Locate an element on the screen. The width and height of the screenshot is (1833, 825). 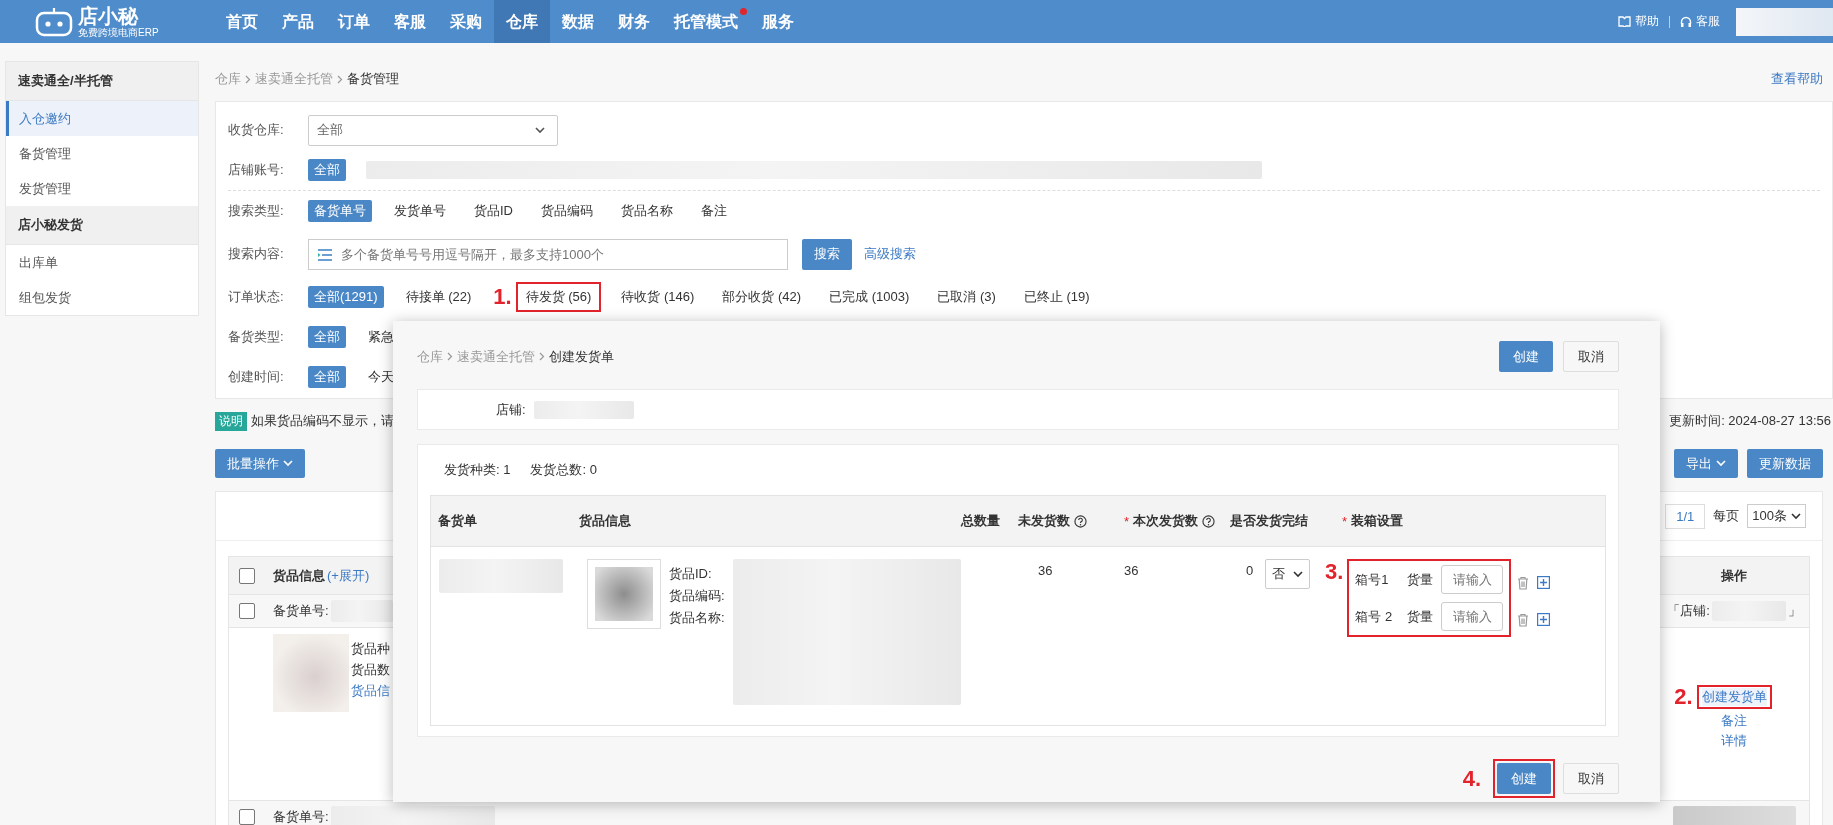
shop-label: 店铺: is located at coordinates (511, 409).